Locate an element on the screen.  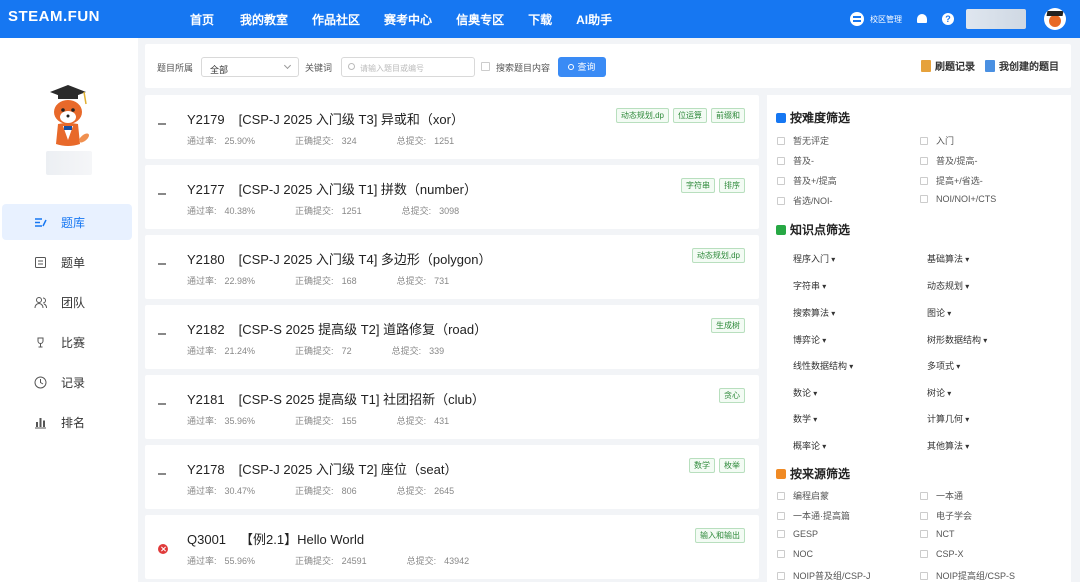
source-option: 一本通·提高篇 is located at coordinates (813, 515).